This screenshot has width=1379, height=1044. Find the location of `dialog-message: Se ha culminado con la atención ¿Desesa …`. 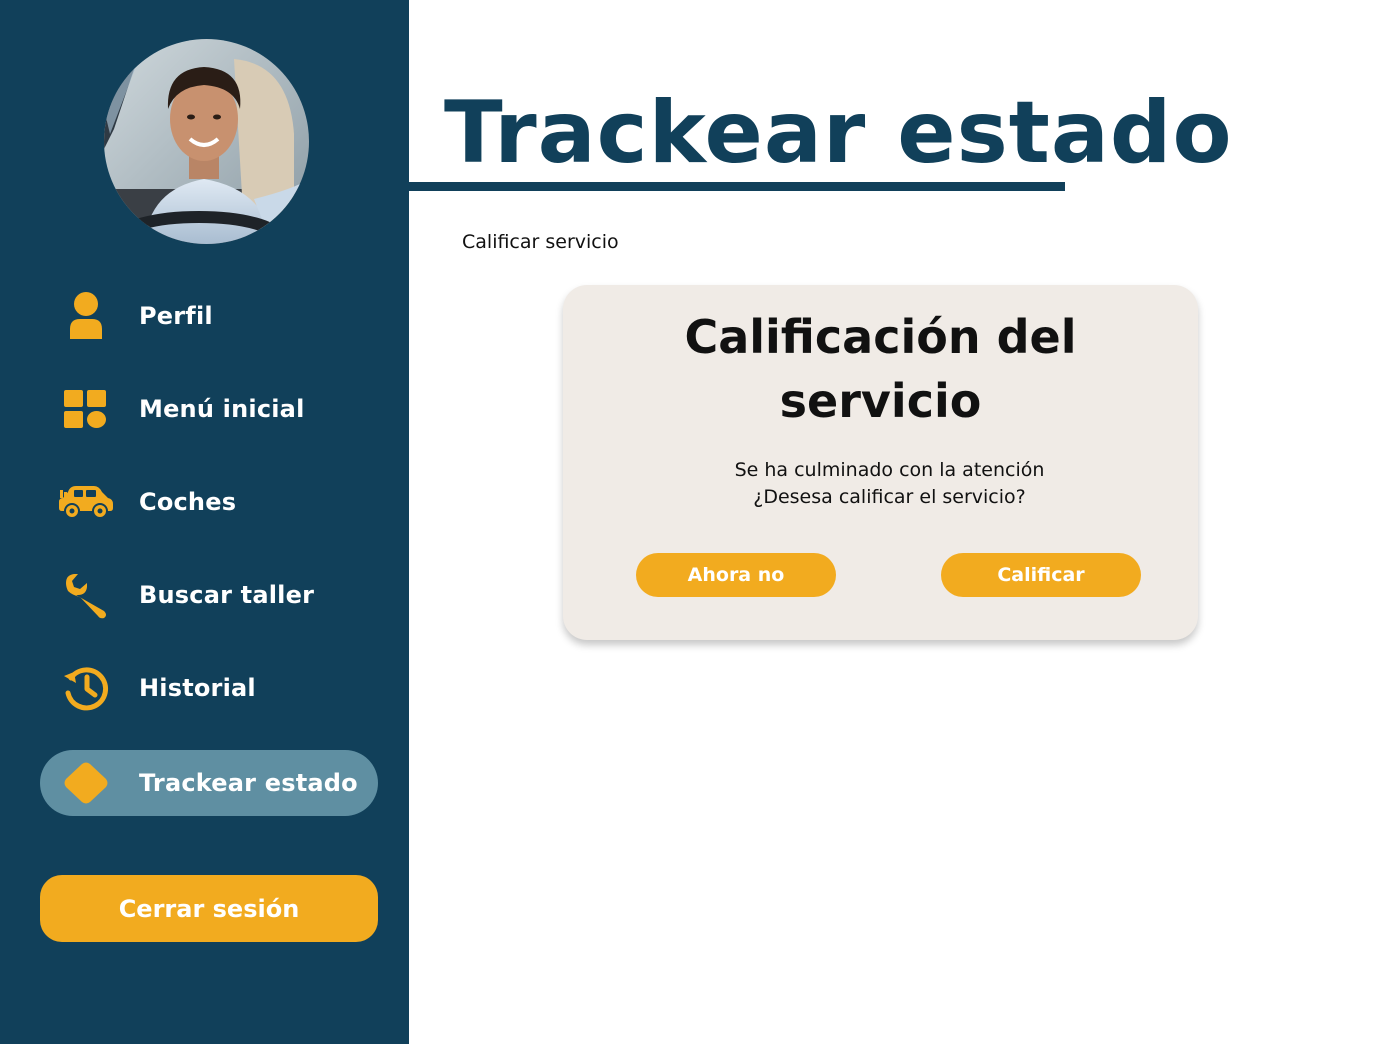

dialog-message: Se ha culminado con la atención ¿Desesa … is located at coordinates (880, 484).